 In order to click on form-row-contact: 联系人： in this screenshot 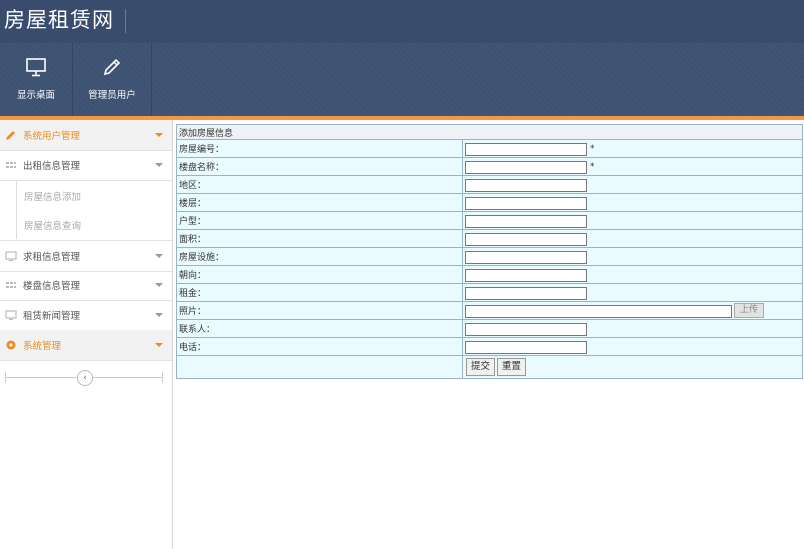, I will do `click(489, 328)`.